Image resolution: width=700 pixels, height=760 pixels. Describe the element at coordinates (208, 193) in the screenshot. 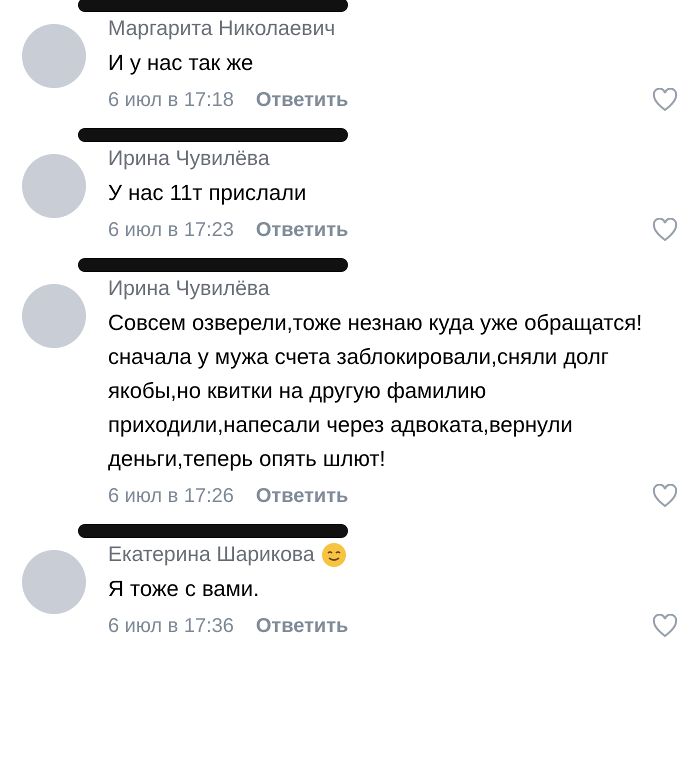

I see `comment-text: У нас 11т прислали` at that location.